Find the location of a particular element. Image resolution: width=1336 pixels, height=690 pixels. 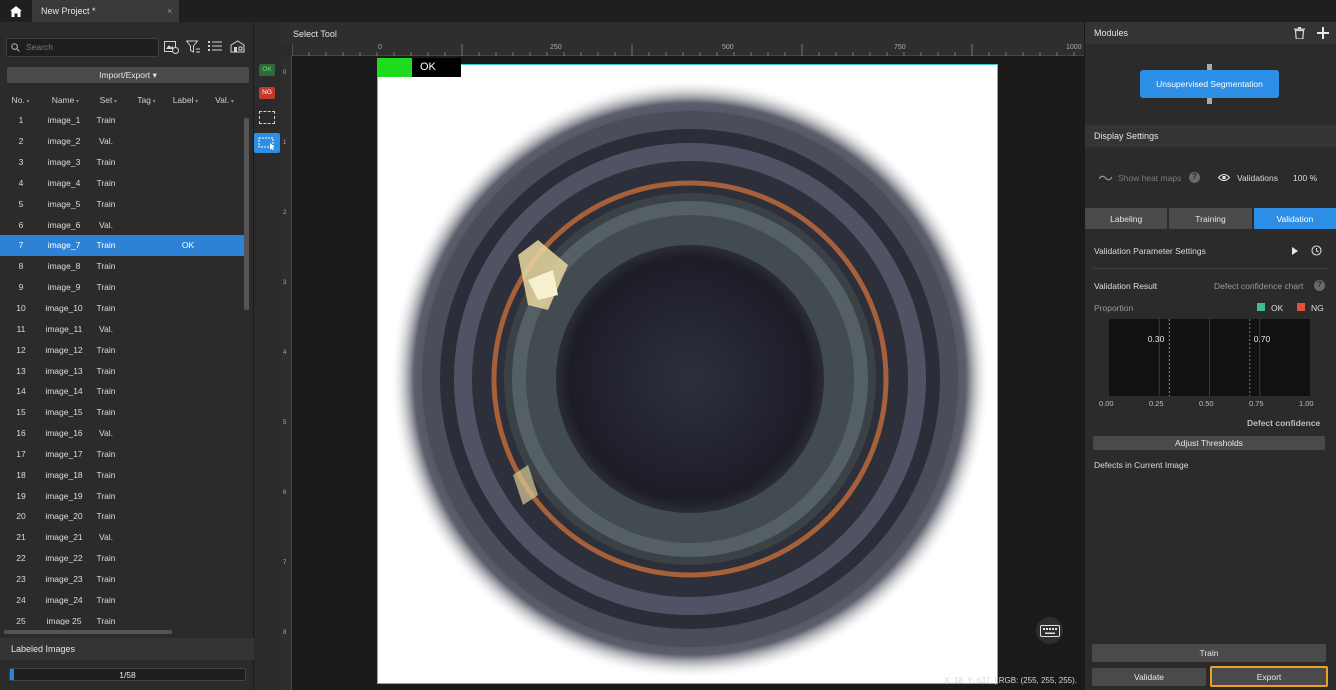

legend-ng-label: NG is located at coordinates (1317, 308).